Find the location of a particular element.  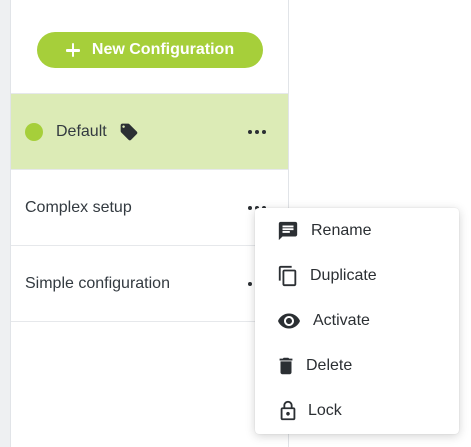

new-configuration-label: New Configuration is located at coordinates (163, 49).